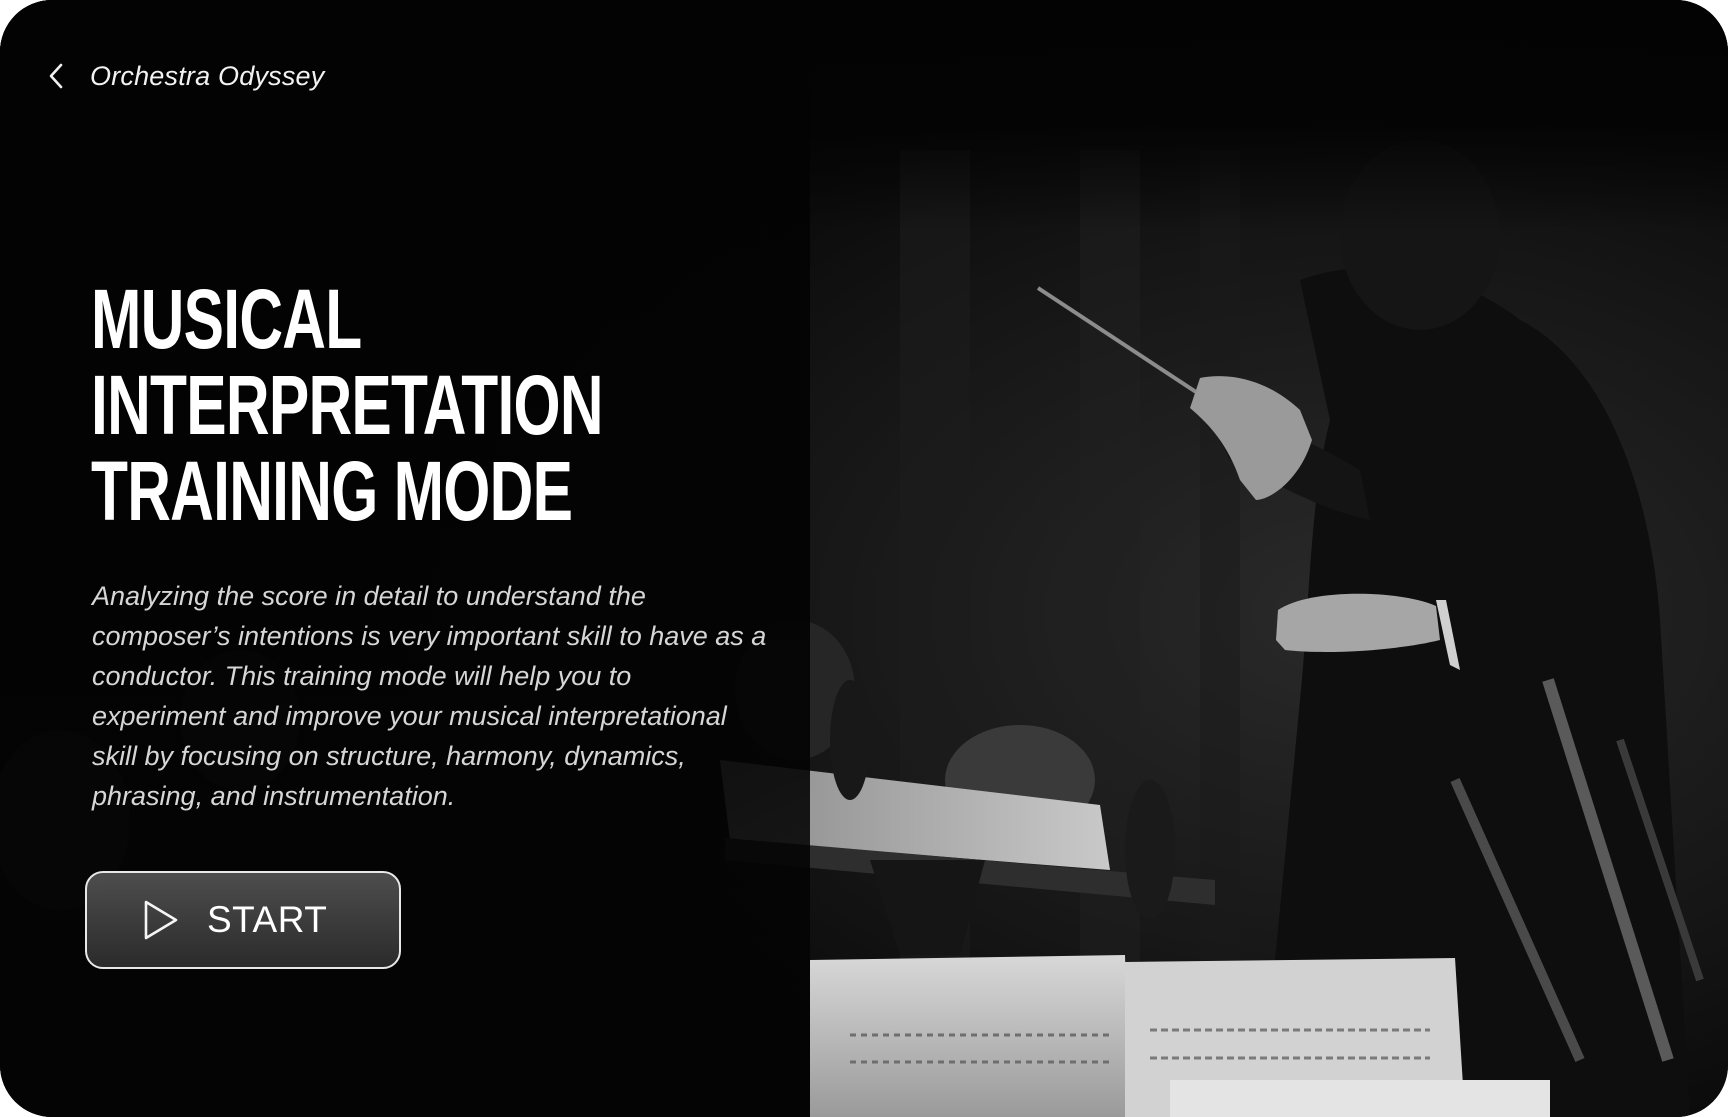  I want to click on app-title: Orchestra Odyssey, so click(207, 75).